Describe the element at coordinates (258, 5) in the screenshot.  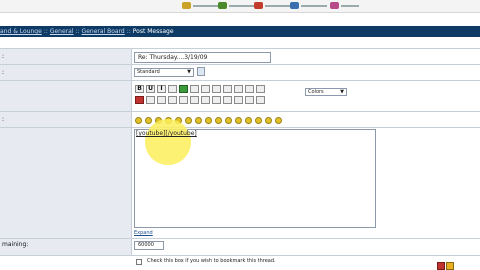
I see `members-icon` at that location.